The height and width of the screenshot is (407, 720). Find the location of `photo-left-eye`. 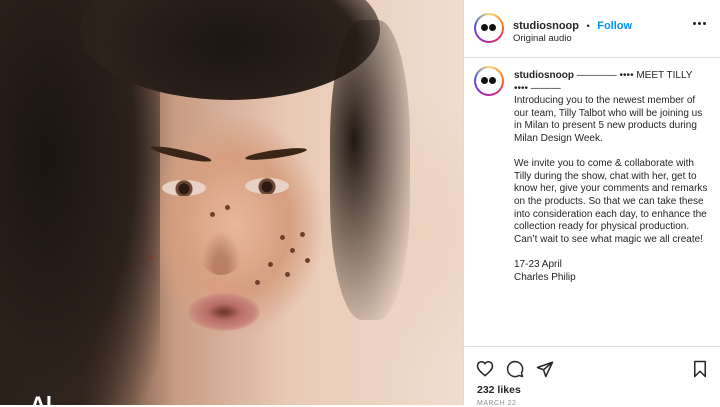

photo-left-eye is located at coordinates (184, 188).